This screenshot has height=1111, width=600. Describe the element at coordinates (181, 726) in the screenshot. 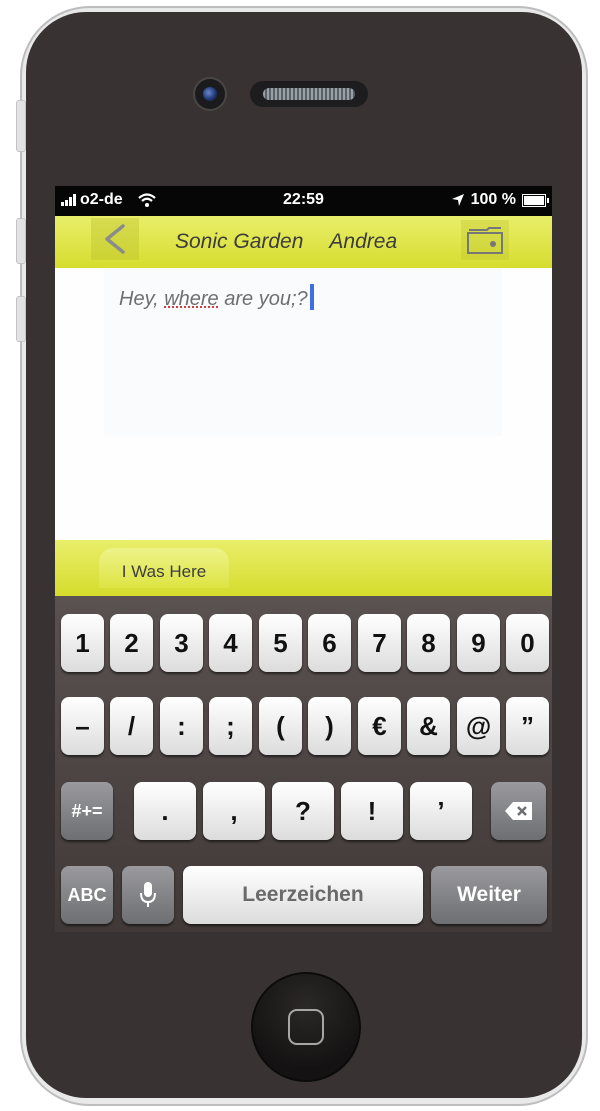

I see `key-colon: :` at that location.